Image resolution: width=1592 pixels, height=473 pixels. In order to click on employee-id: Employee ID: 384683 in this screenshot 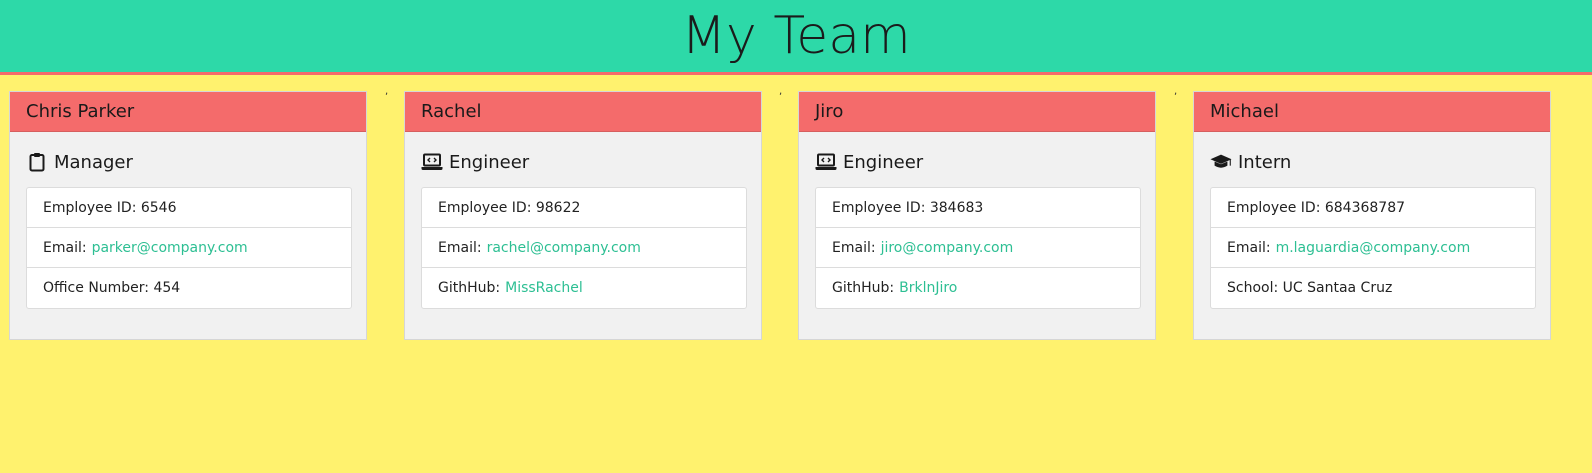, I will do `click(908, 207)`.